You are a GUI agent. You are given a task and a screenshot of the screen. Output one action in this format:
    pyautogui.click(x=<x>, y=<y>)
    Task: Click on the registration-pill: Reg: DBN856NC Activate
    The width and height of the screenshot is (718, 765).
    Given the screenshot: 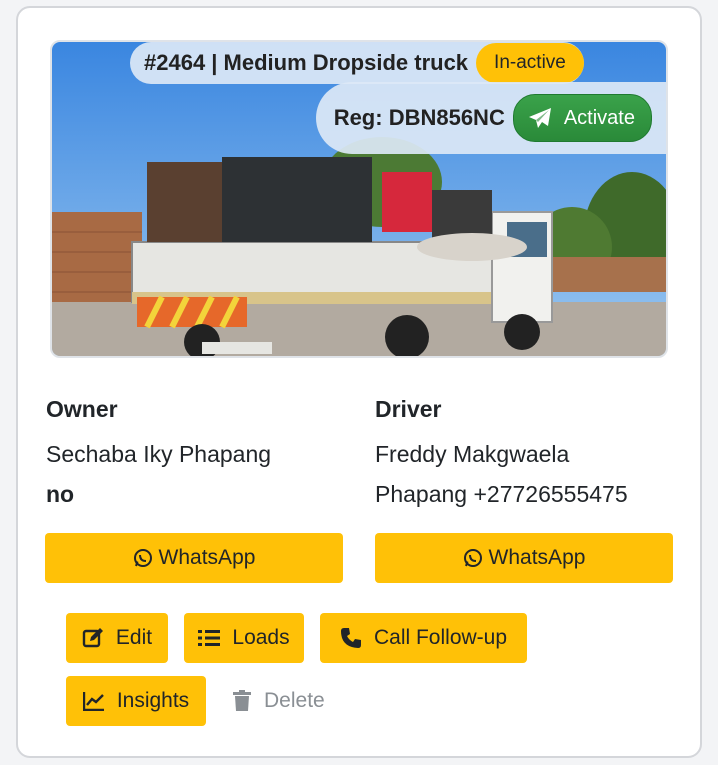 What is the action you would take?
    pyautogui.click(x=490, y=118)
    